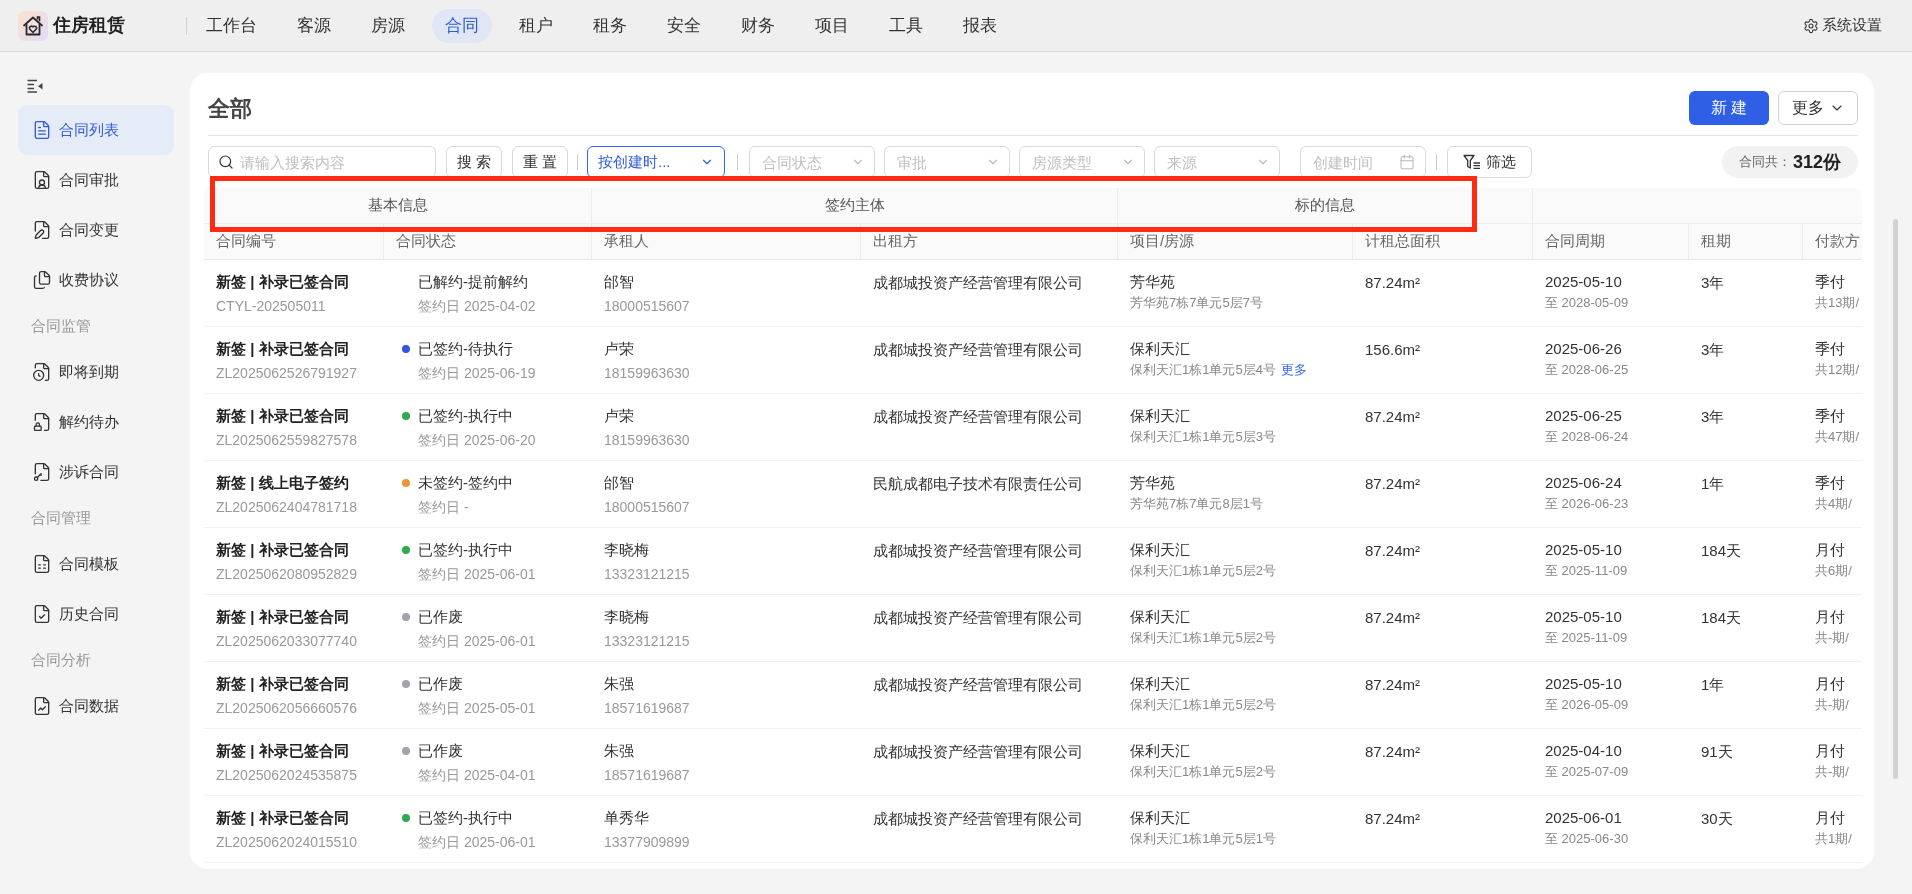 The image size is (1912, 894). Describe the element at coordinates (647, 641) in the screenshot. I see `tenant-phone: 13323121215` at that location.